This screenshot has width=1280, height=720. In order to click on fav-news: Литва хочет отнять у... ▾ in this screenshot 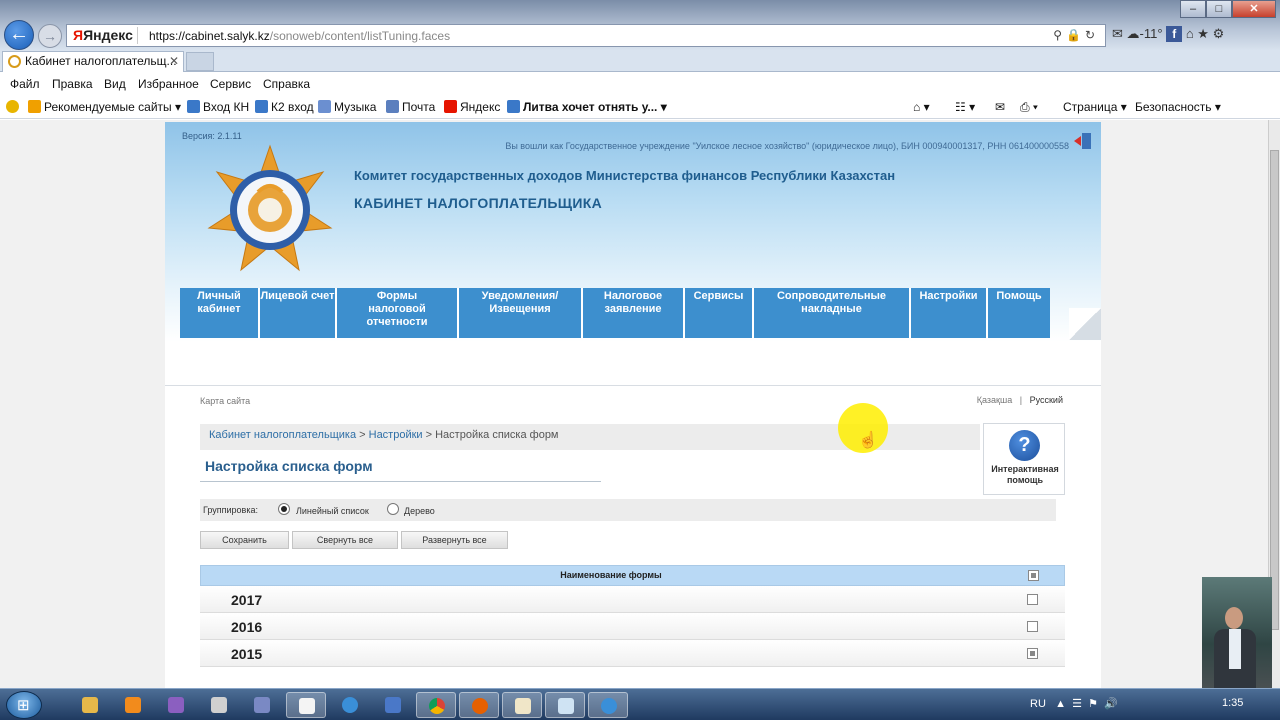, I will do `click(587, 107)`.